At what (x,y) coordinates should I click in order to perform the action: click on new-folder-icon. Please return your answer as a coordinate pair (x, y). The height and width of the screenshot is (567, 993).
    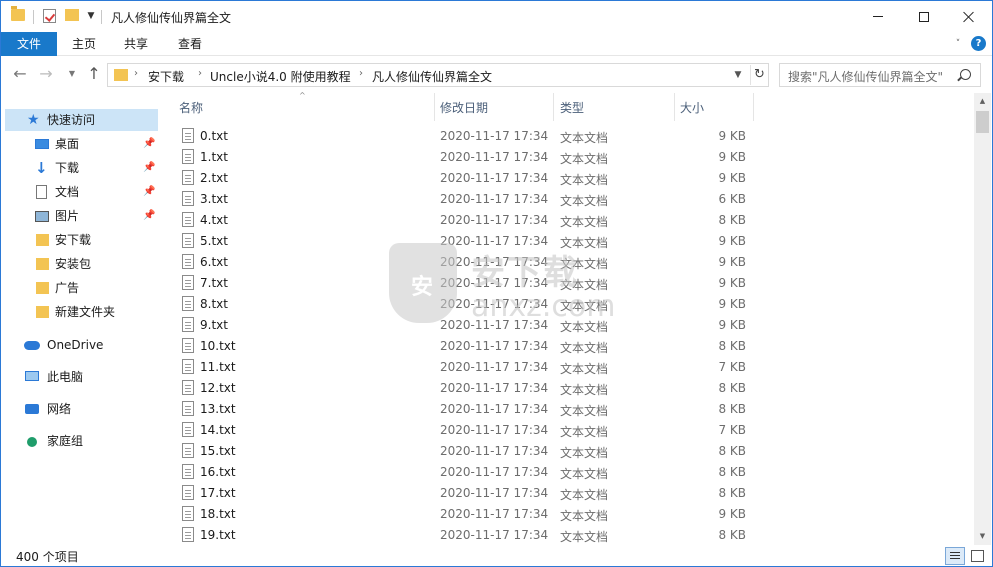
    Looking at the image, I should click on (72, 15).